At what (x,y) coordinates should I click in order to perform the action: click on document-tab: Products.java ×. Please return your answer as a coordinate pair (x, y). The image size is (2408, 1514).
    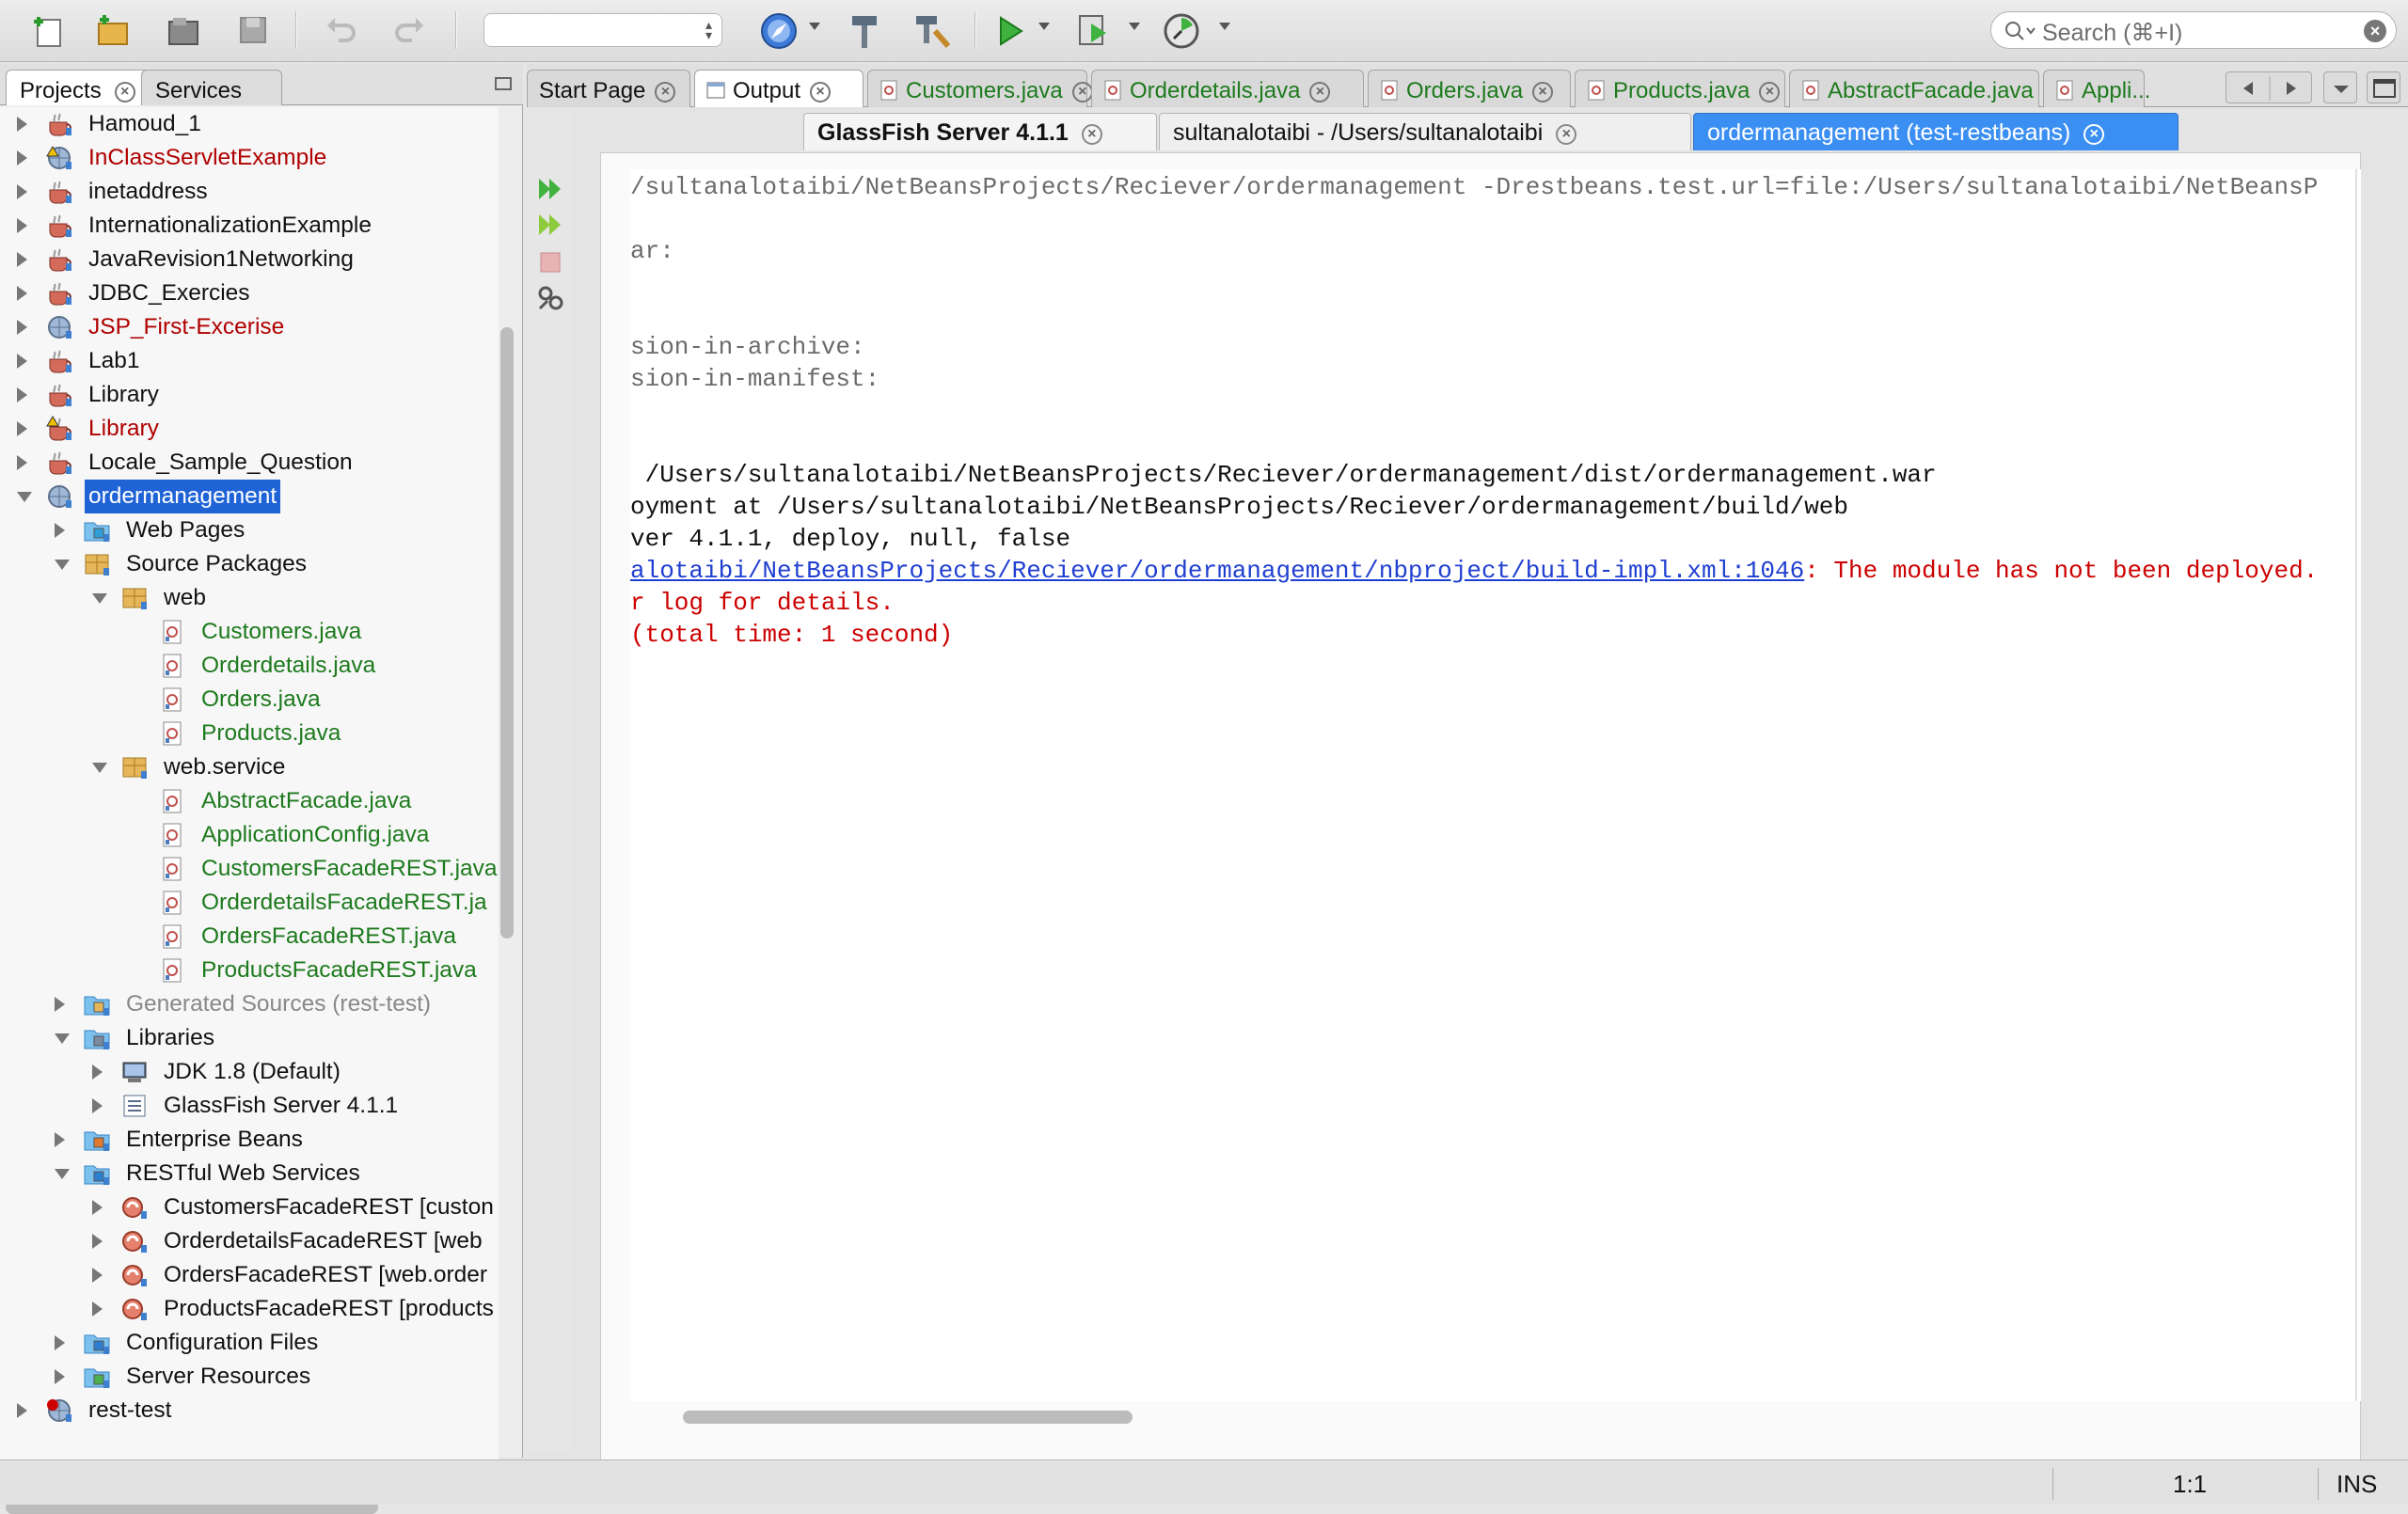
    Looking at the image, I should click on (1680, 88).